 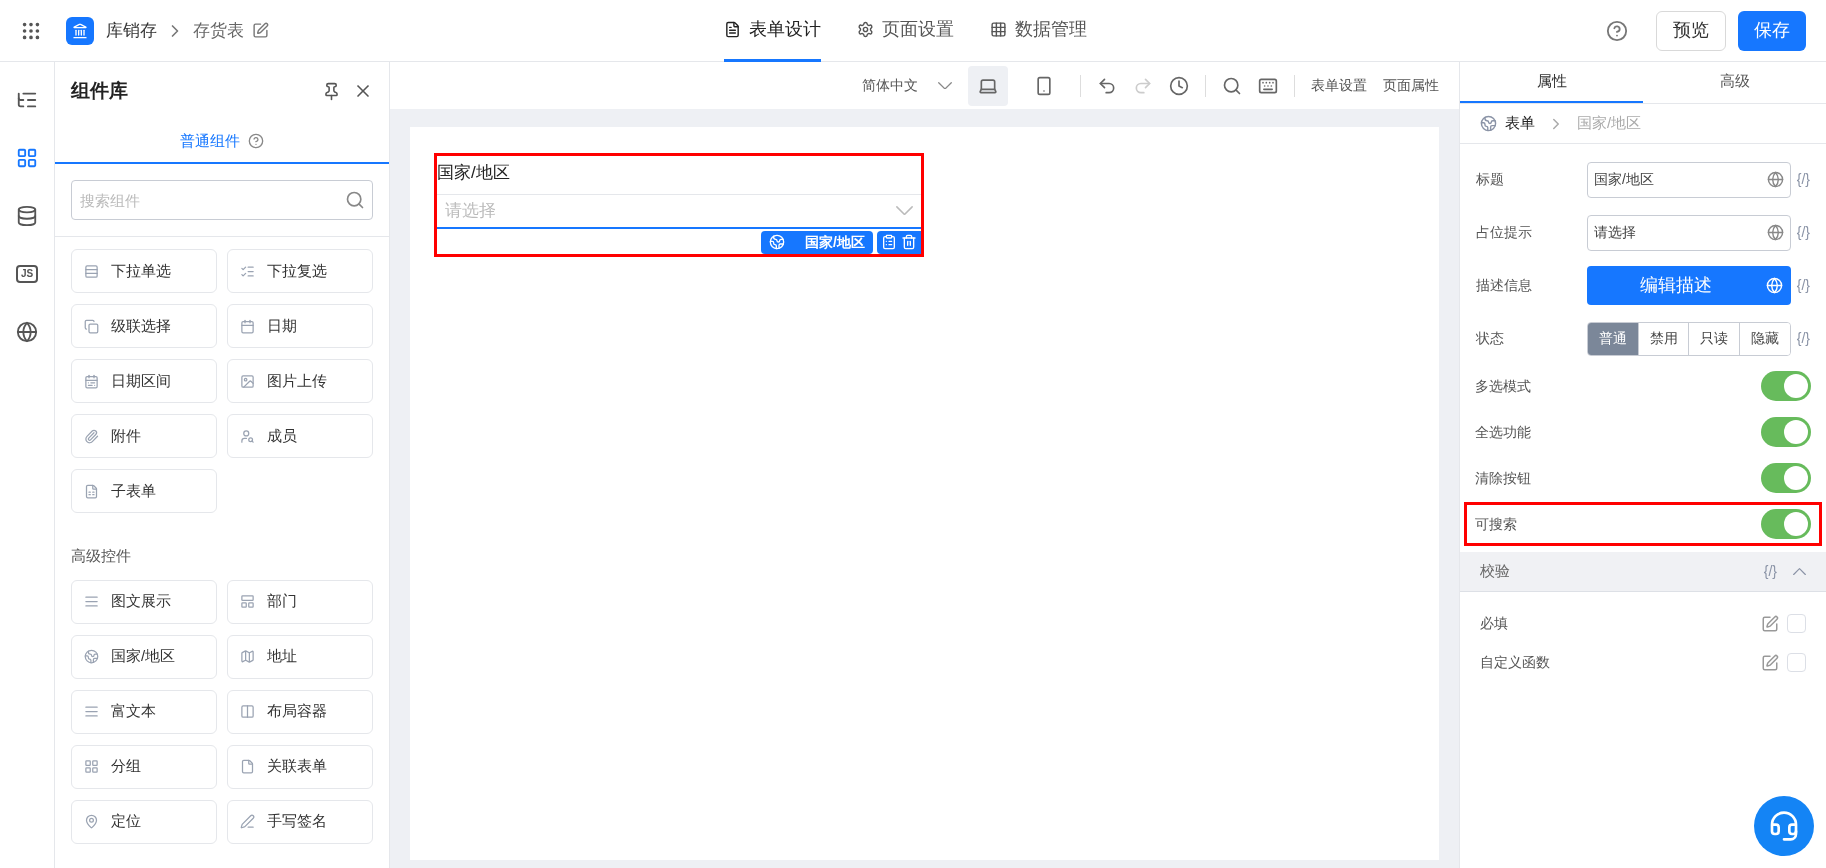 I want to click on property-label: 可搜索, so click(x=1496, y=524).